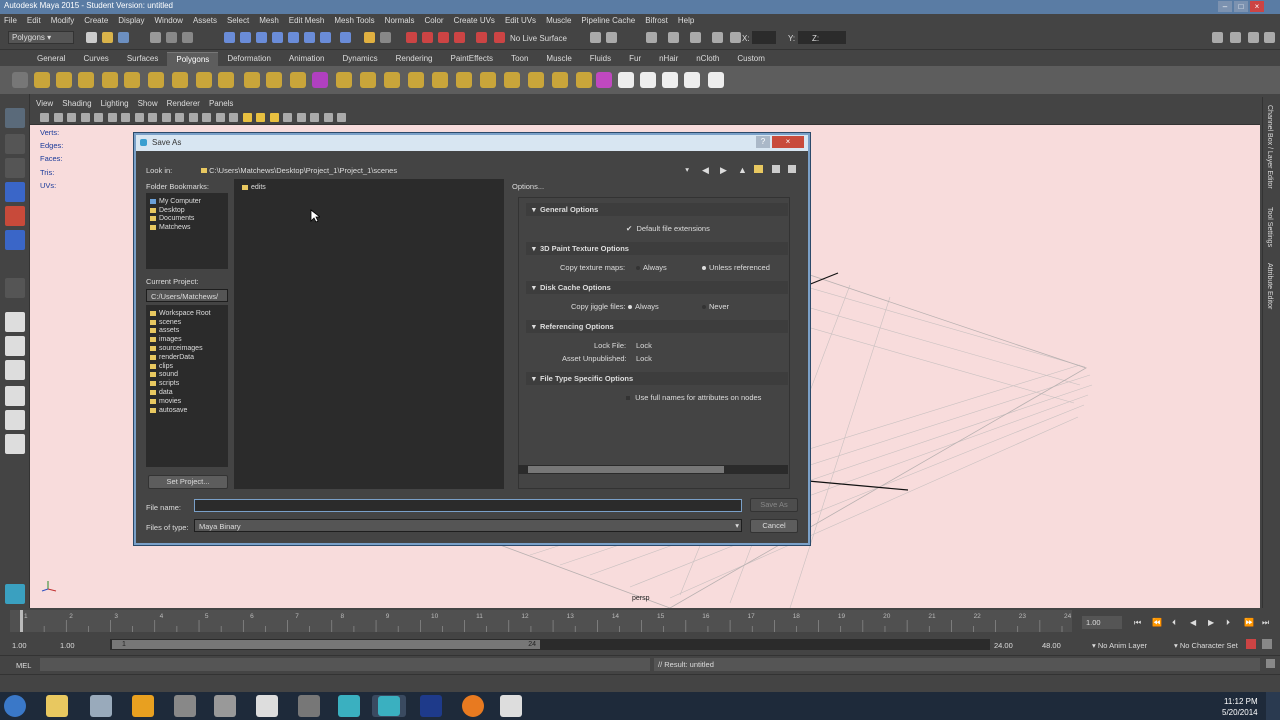  What do you see at coordinates (595, 37) in the screenshot?
I see `input-field-mode-icon` at bounding box center [595, 37].